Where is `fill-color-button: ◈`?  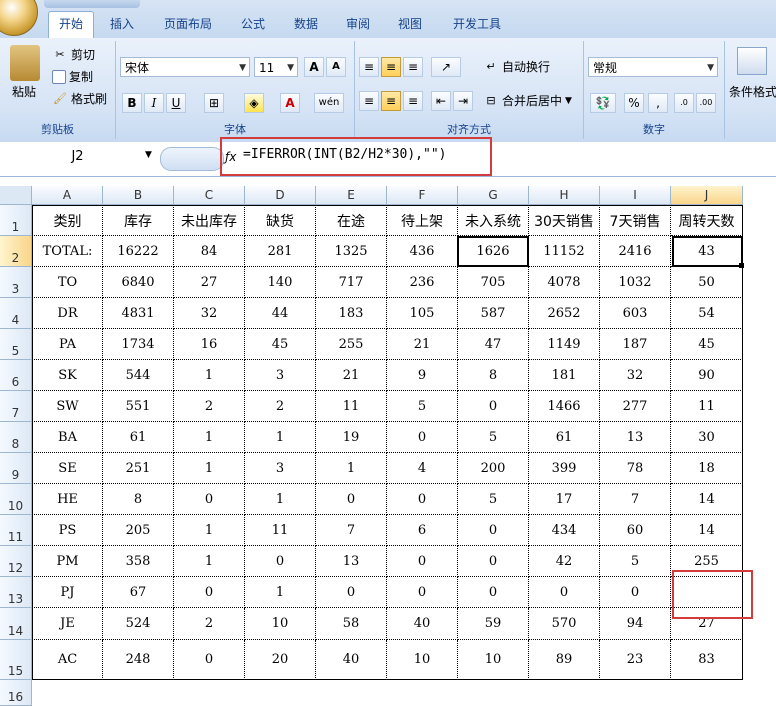
fill-color-button: ◈ is located at coordinates (254, 103).